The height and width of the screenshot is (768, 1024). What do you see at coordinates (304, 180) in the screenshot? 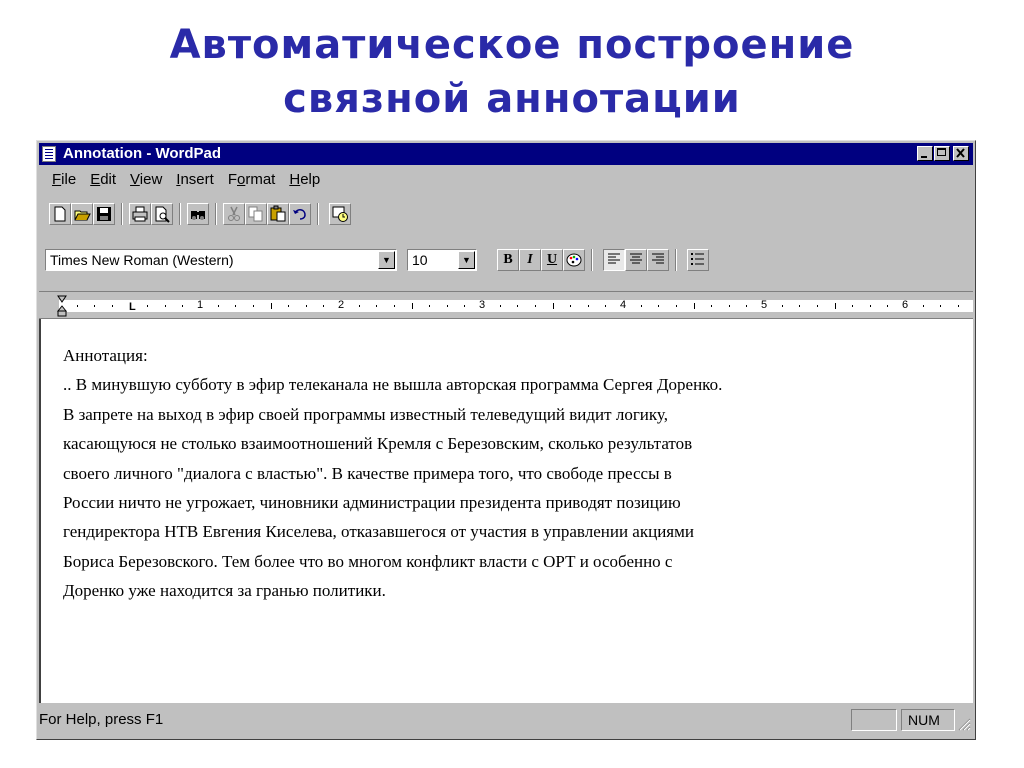
I see `menu-item: Help` at bounding box center [304, 180].